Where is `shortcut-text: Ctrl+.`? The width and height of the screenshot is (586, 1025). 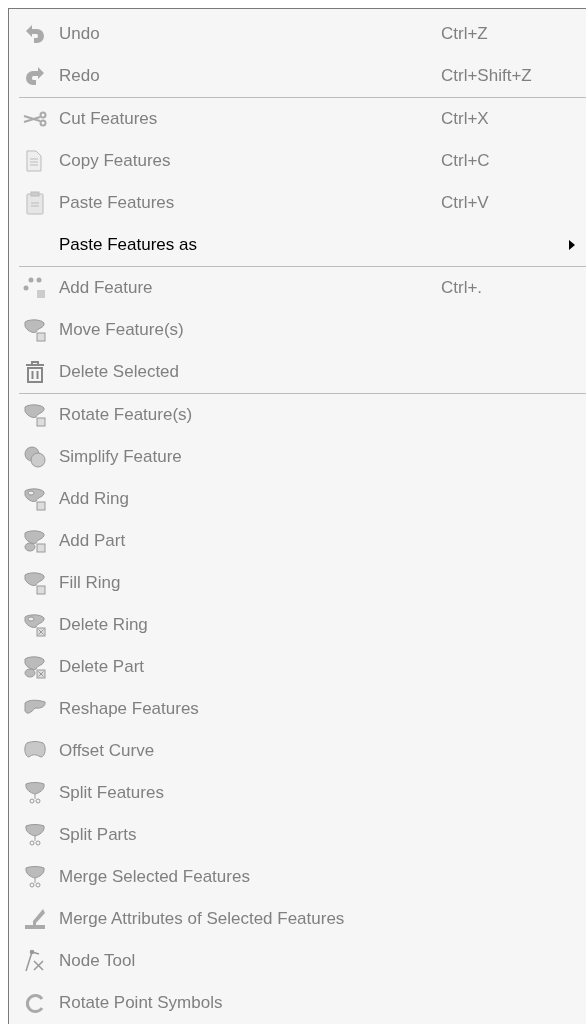 shortcut-text: Ctrl+. is located at coordinates (462, 288).